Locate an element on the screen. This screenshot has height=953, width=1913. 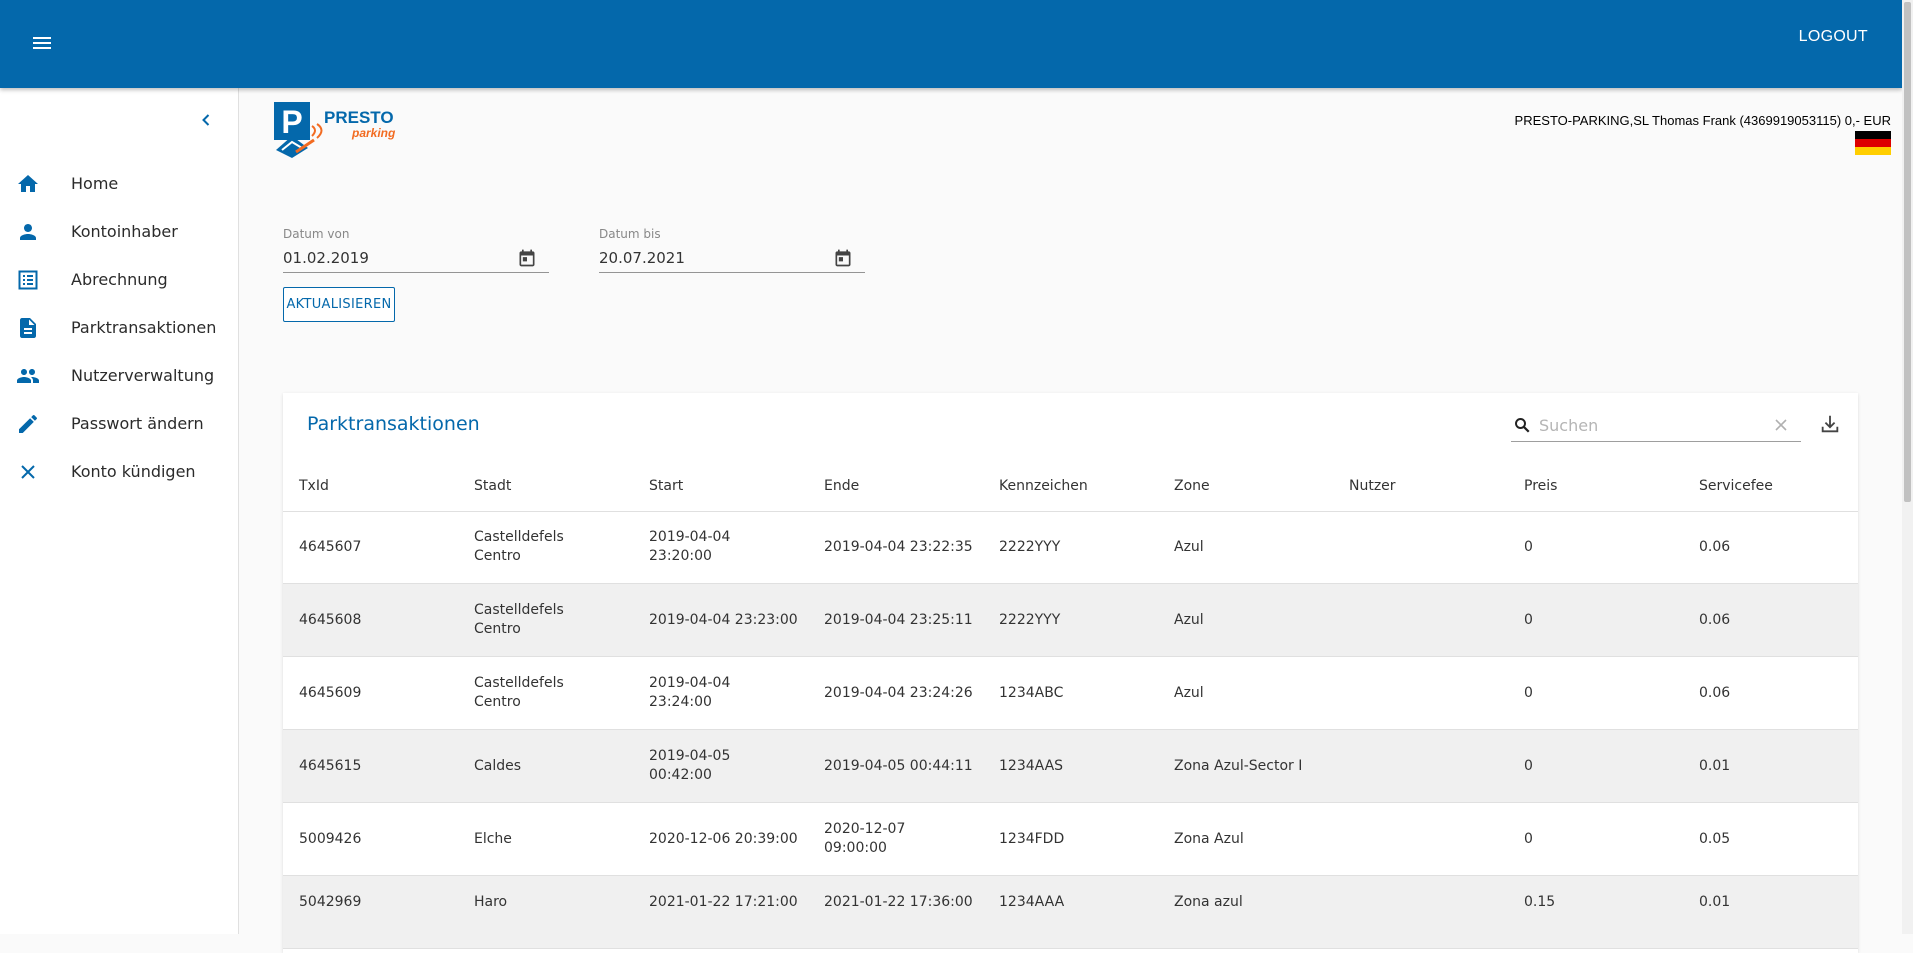
sidebar-item-label: Passwort ändern is located at coordinates (137, 423).